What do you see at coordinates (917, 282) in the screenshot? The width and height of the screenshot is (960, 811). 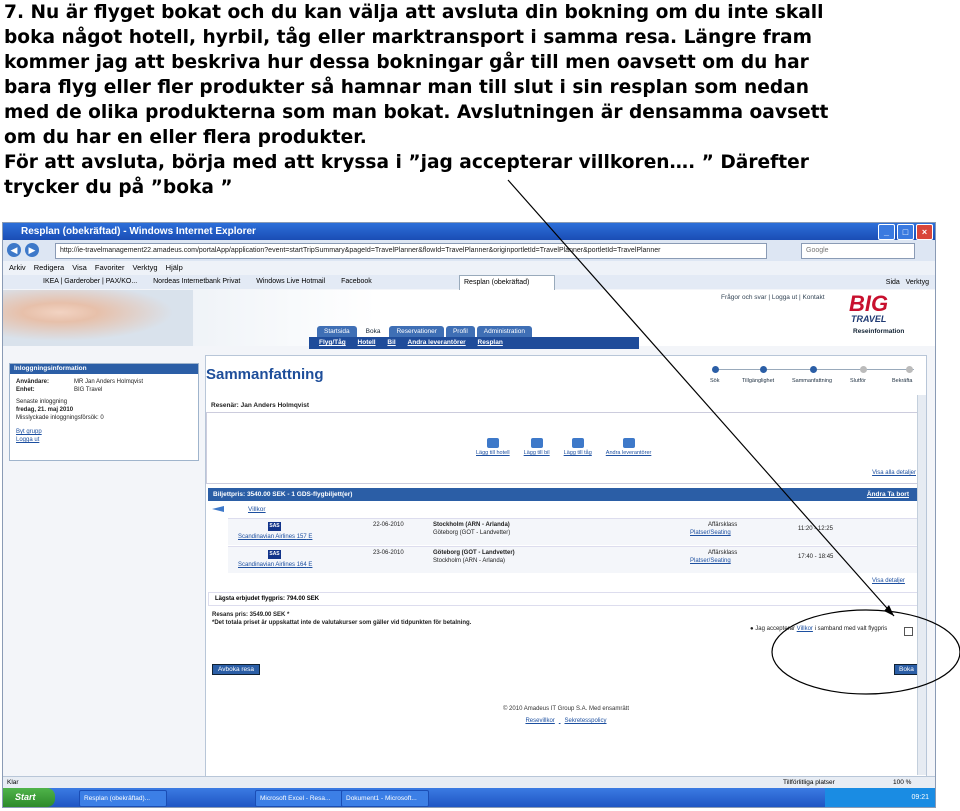 I see `tools-menu: Verktyg` at bounding box center [917, 282].